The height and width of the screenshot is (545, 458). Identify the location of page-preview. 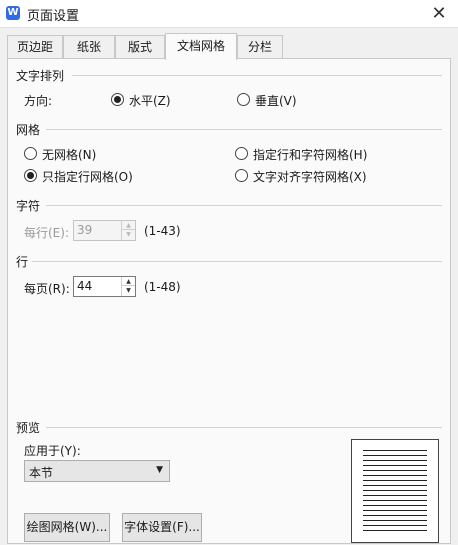
(395, 491).